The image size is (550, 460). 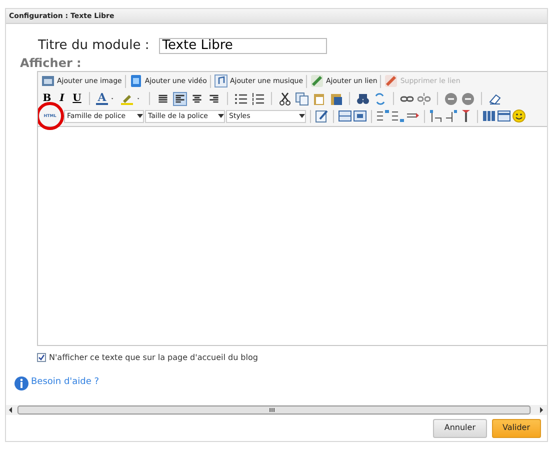 What do you see at coordinates (47, 98) in the screenshot?
I see `format-button: B` at bounding box center [47, 98].